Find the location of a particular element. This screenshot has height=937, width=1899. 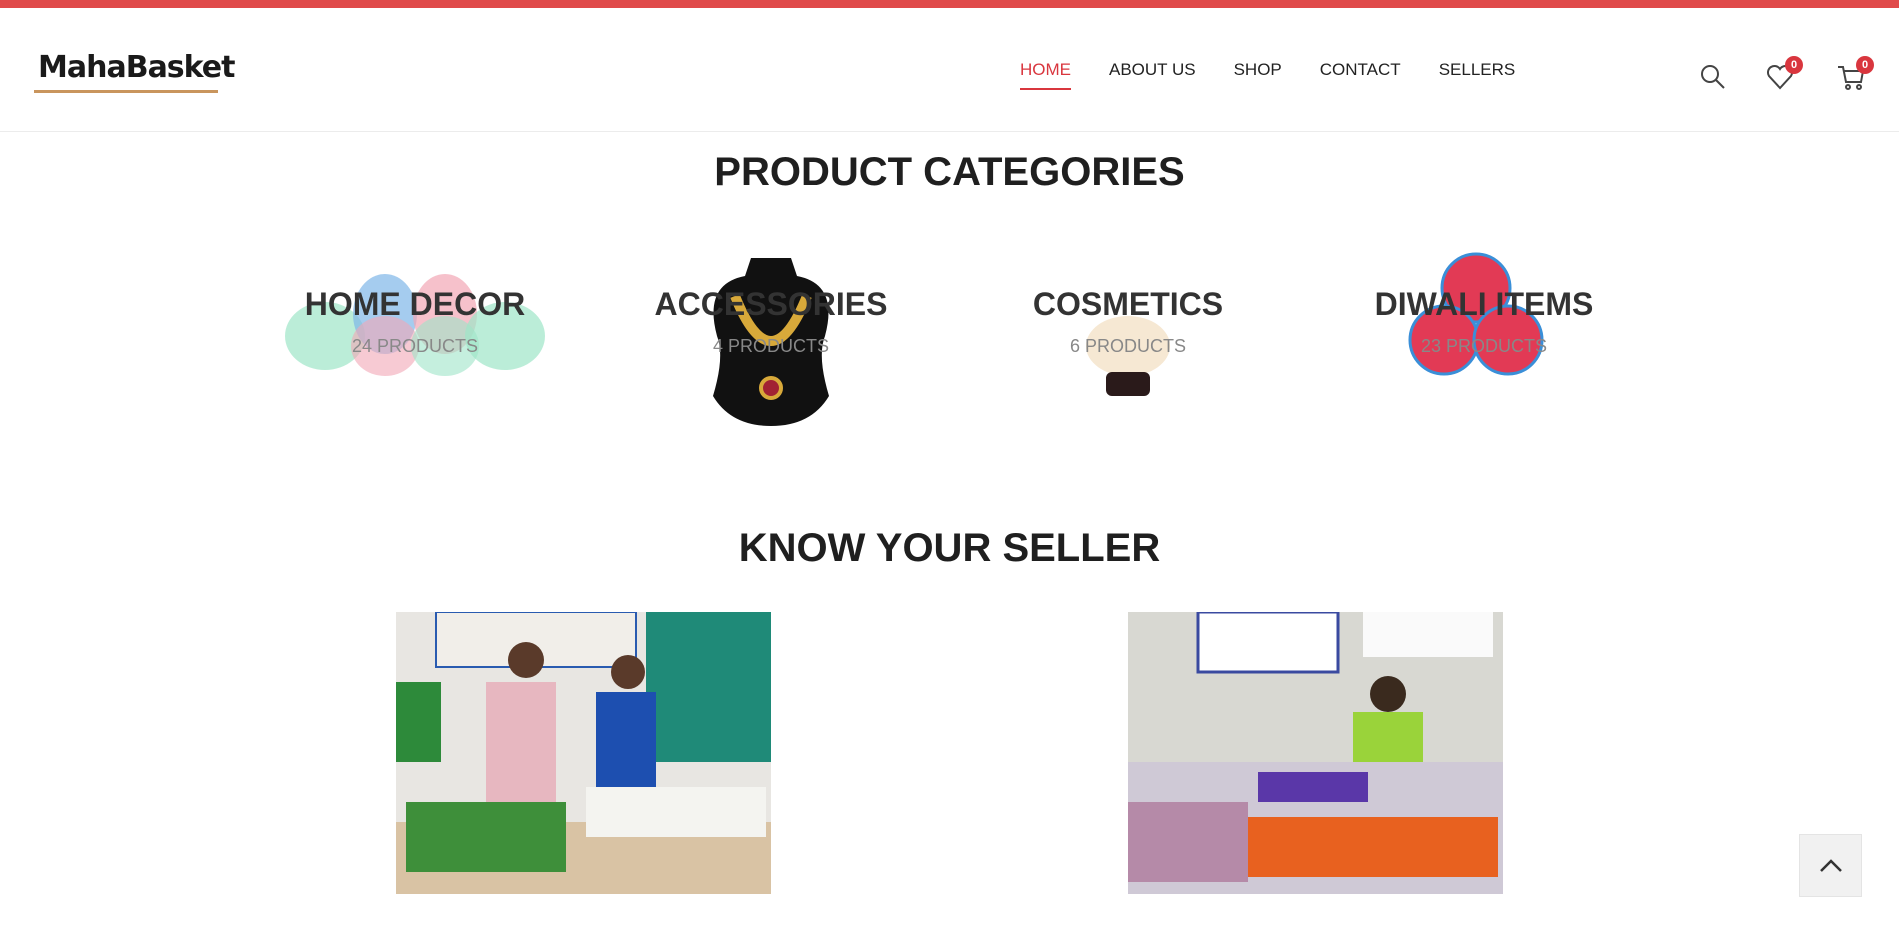

product-categories-title: PRODUCT CATEGORIES is located at coordinates (949, 172).